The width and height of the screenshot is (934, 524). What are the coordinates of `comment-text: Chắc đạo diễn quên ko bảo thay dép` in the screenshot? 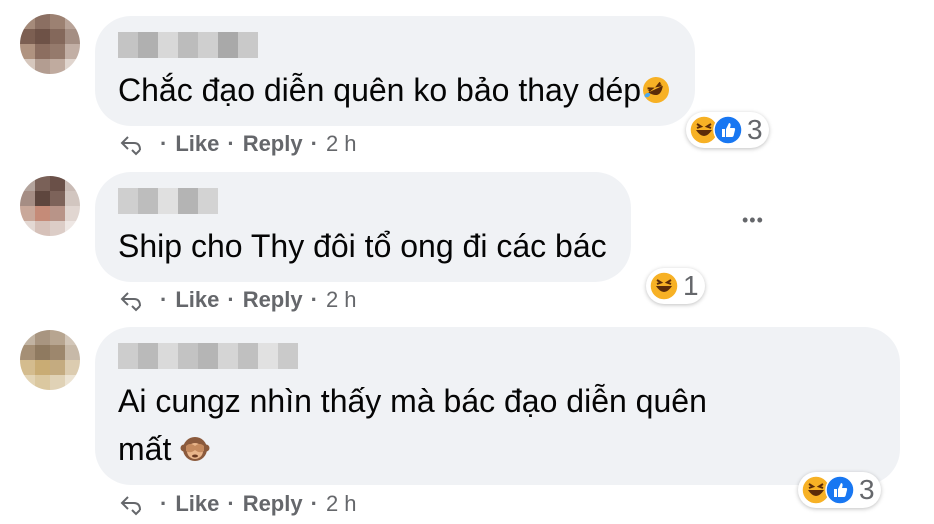 It's located at (394, 92).